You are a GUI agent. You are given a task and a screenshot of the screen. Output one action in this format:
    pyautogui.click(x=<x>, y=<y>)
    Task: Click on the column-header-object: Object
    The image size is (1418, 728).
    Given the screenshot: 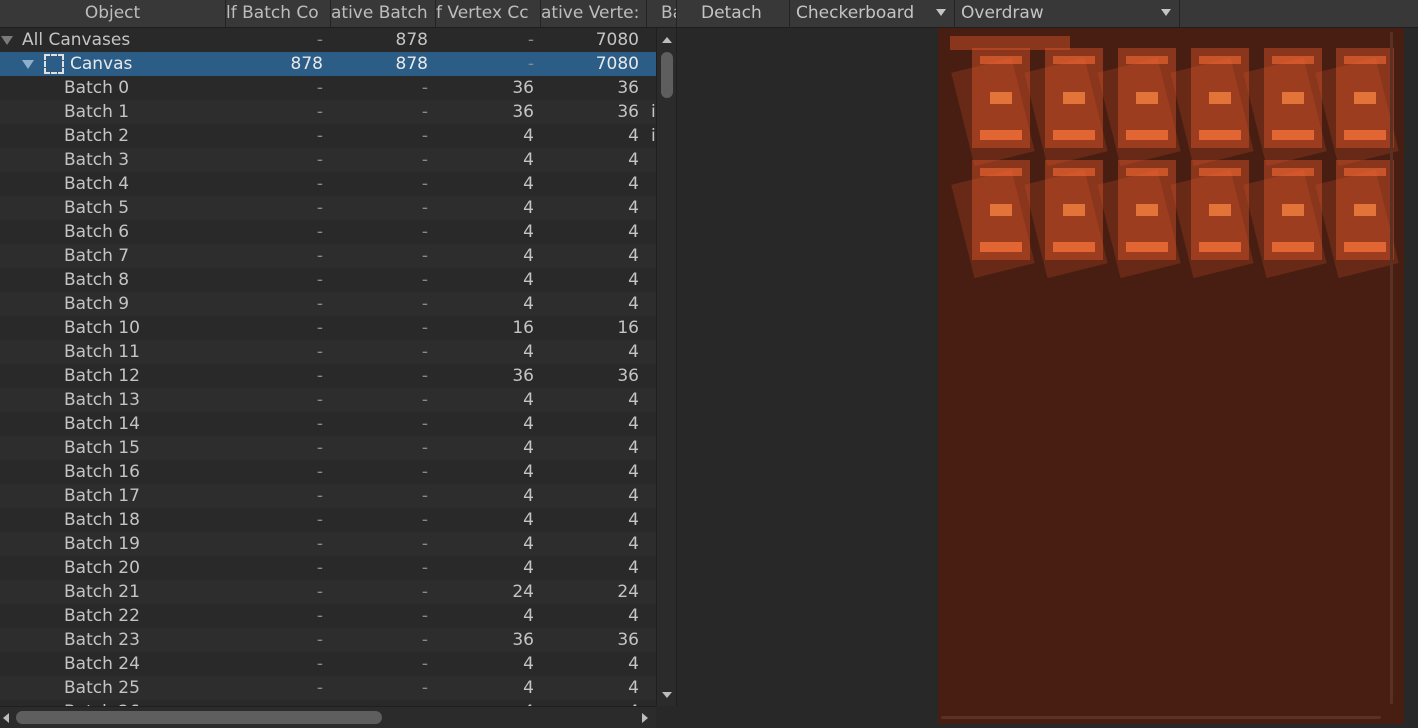 What is the action you would take?
    pyautogui.click(x=113, y=13)
    